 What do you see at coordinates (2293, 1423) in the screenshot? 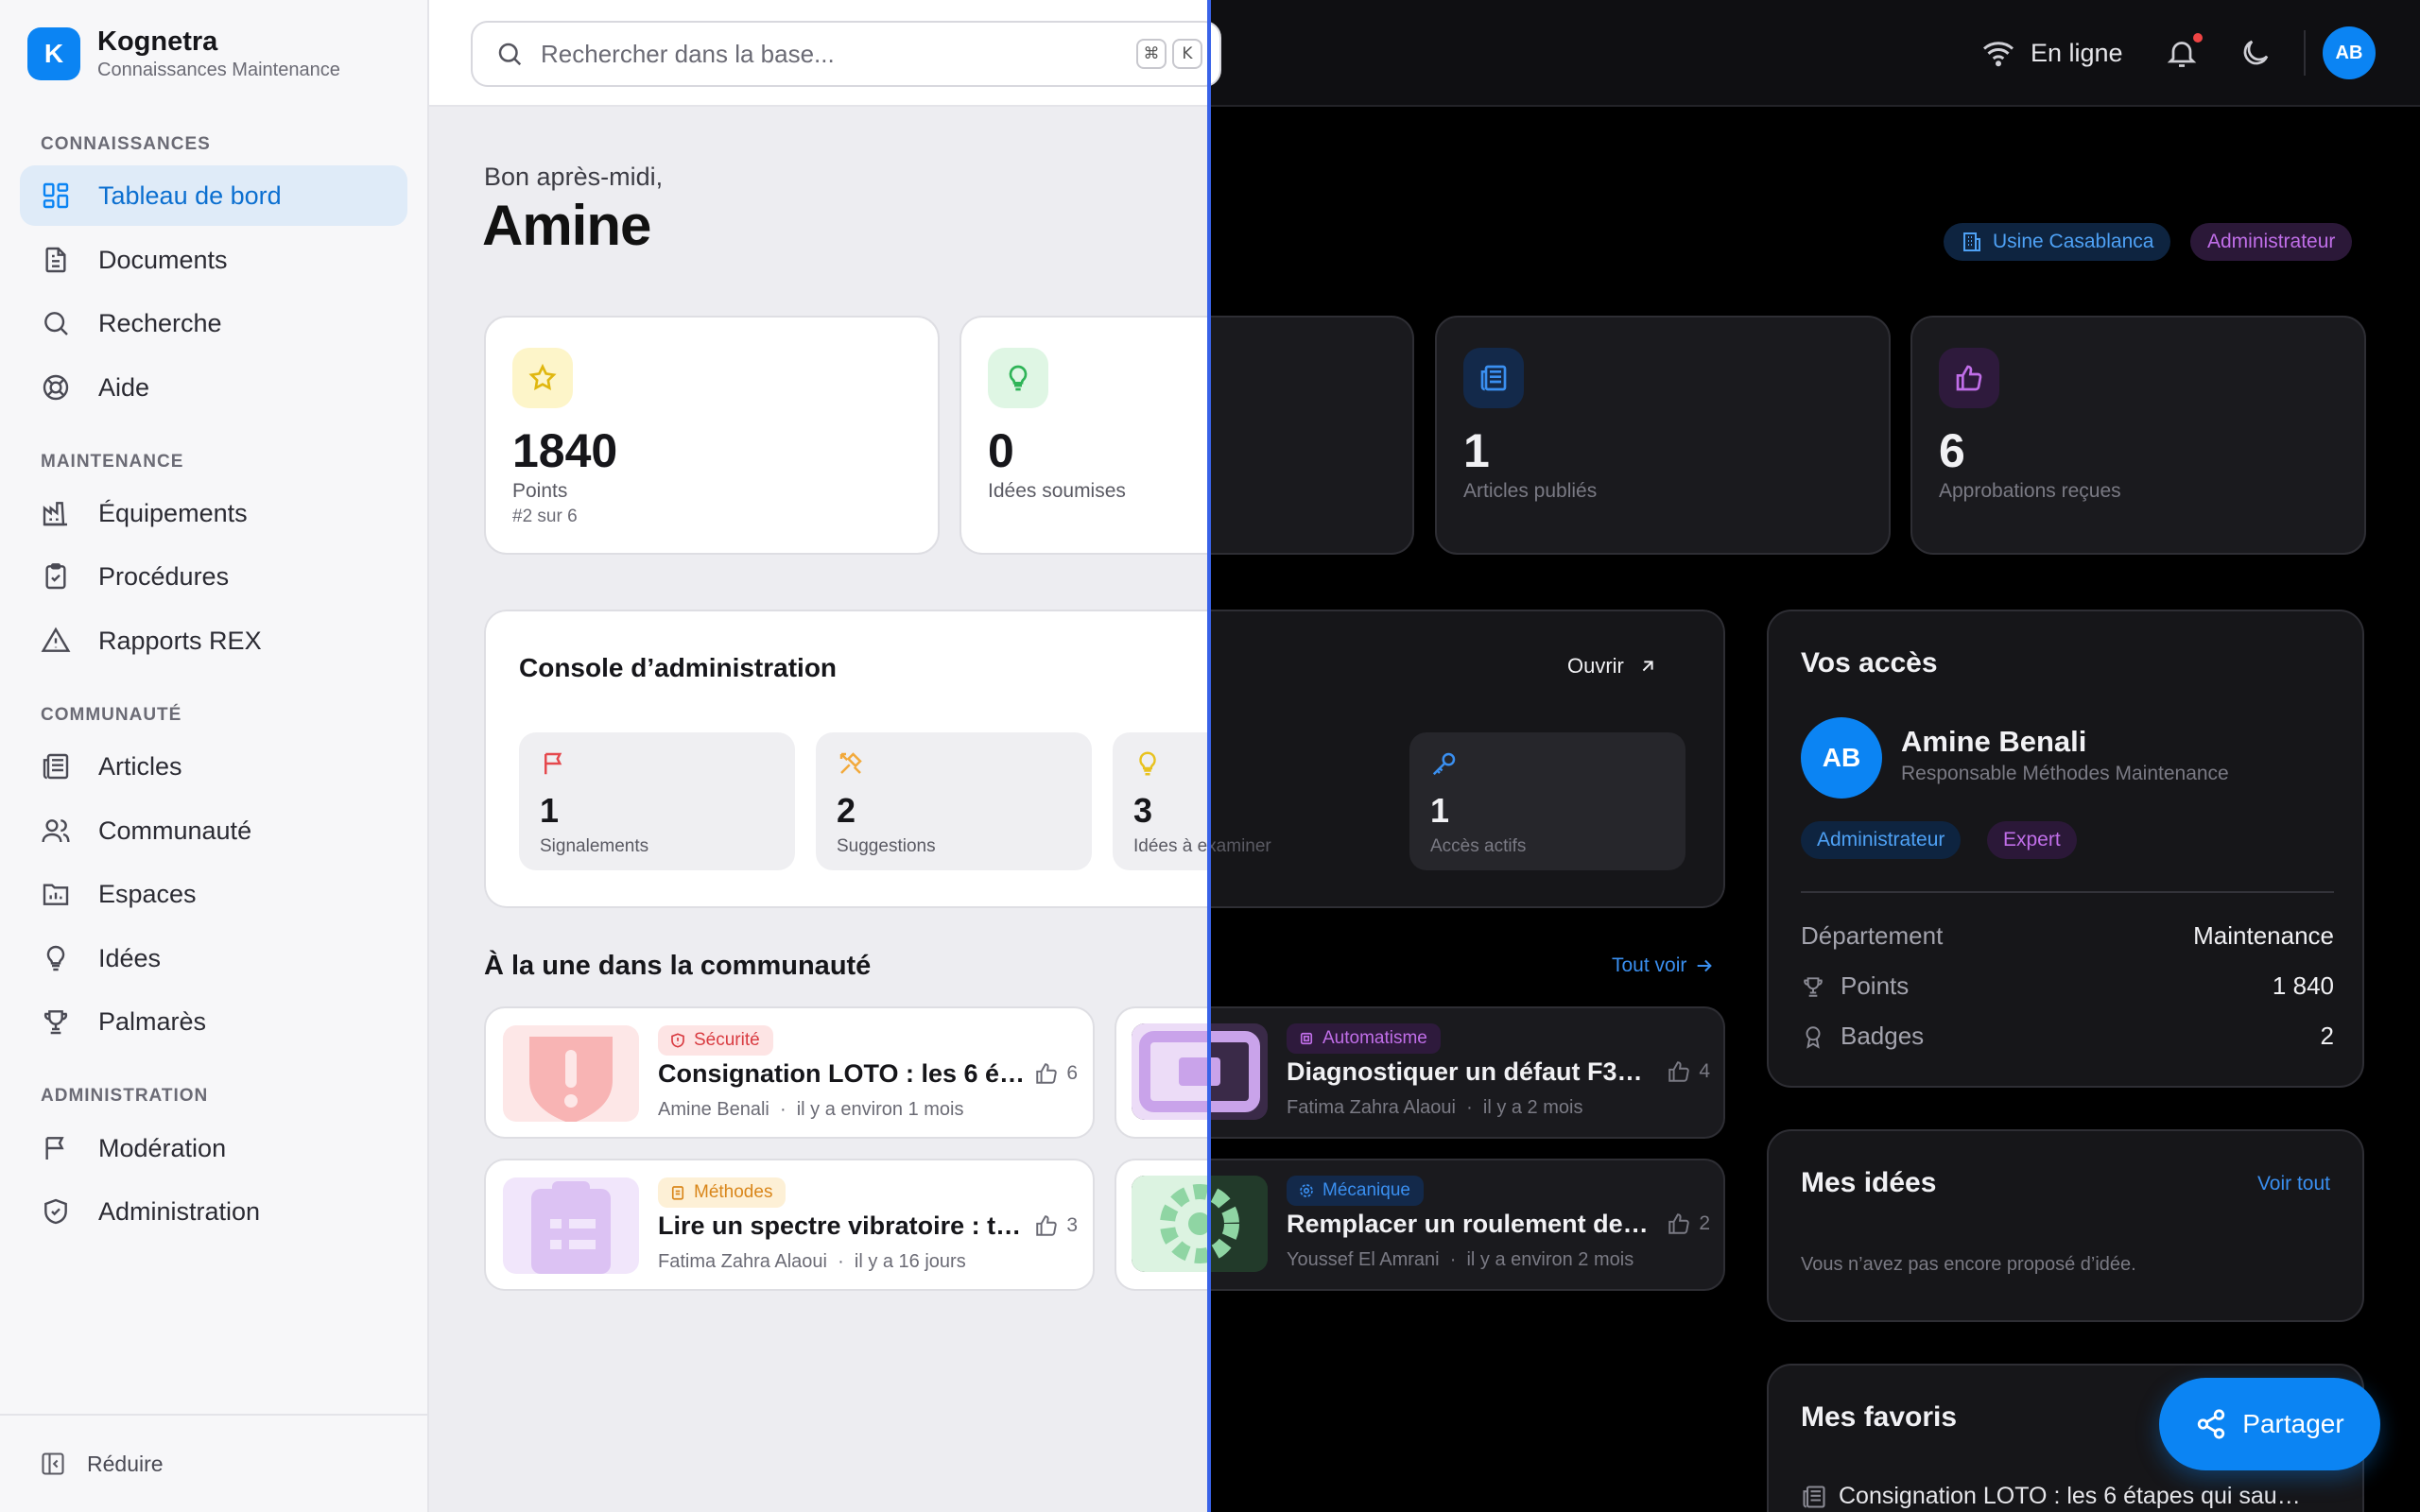
I see `share-label: Partager` at bounding box center [2293, 1423].